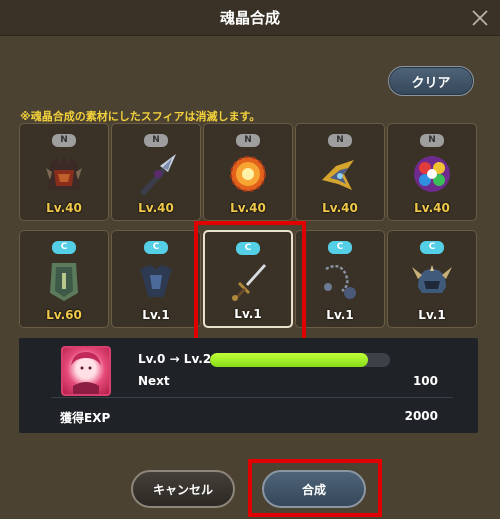 This screenshot has height=519, width=500. What do you see at coordinates (425, 381) in the screenshot?
I see `next-value: 100` at bounding box center [425, 381].